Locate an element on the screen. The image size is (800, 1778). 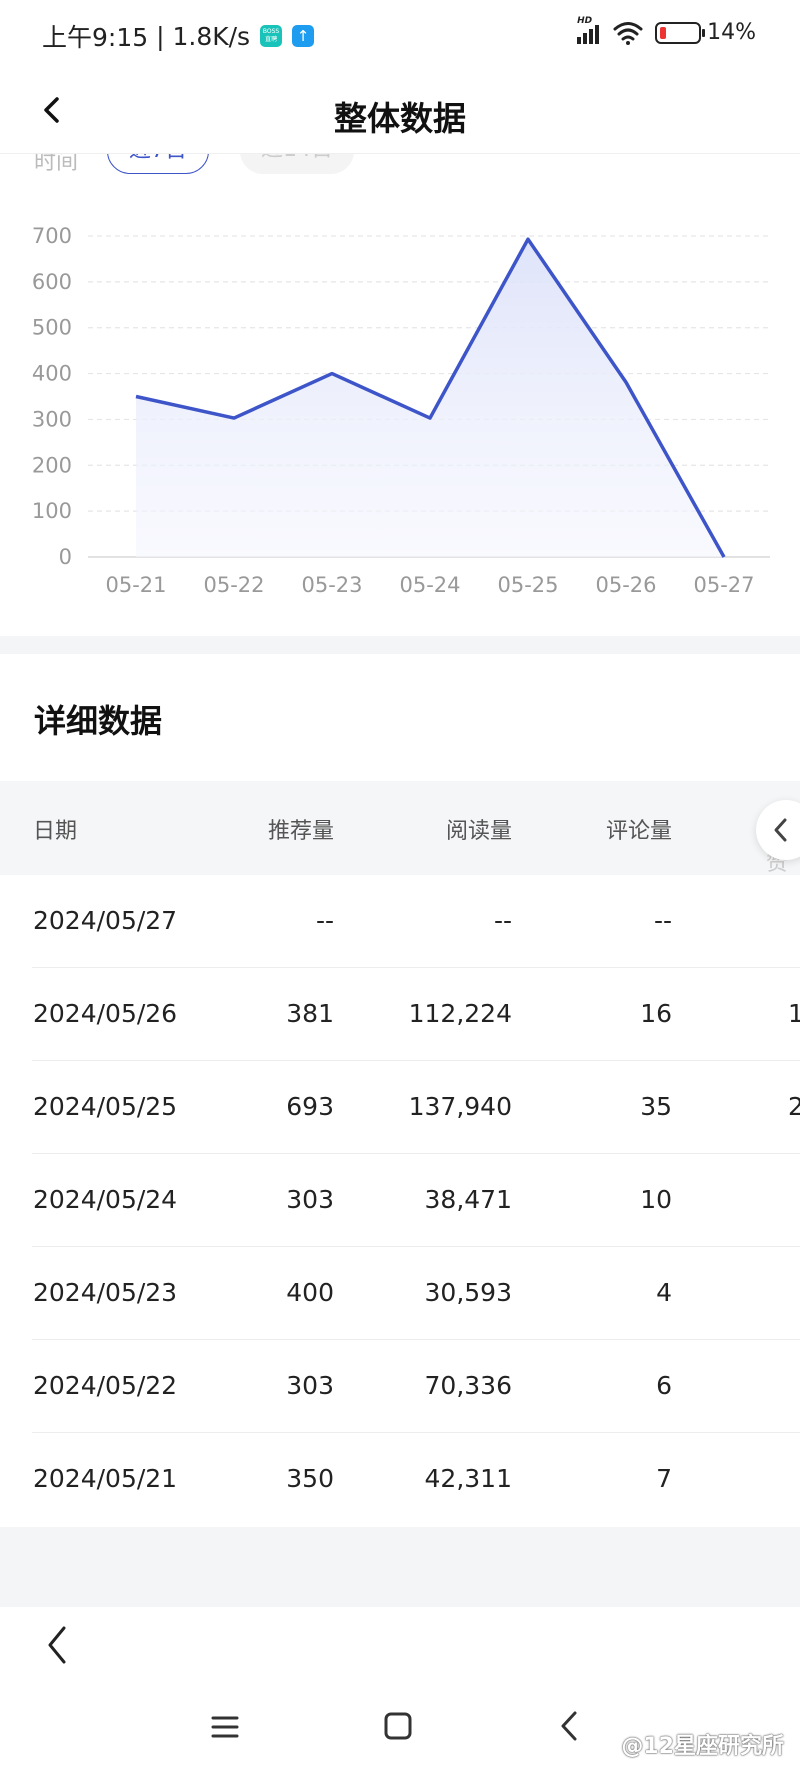
cell-reads: 112,224 is located at coordinates (460, 1013).